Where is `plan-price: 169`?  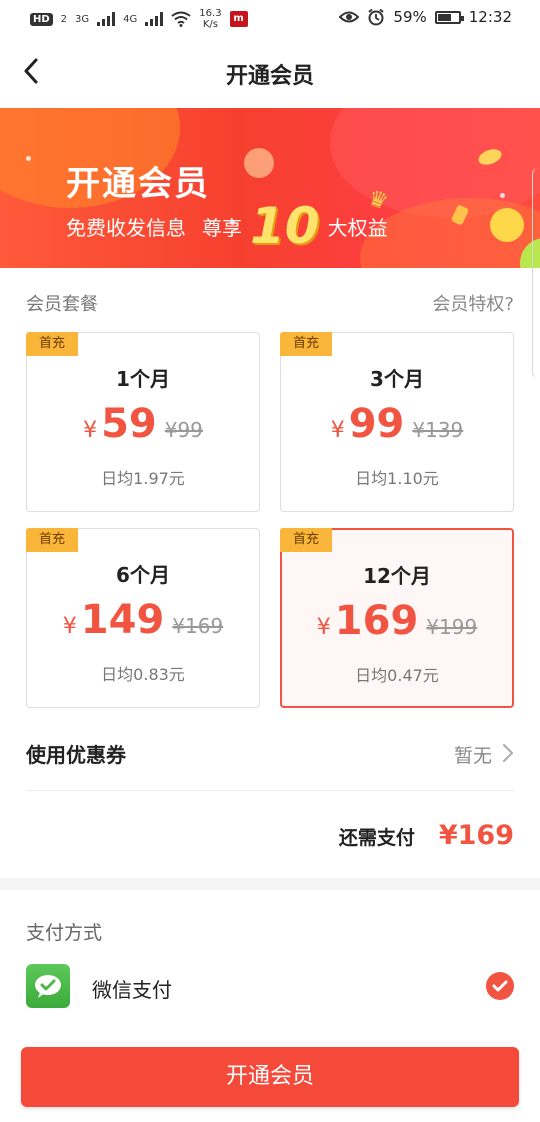 plan-price: 169 is located at coordinates (376, 621).